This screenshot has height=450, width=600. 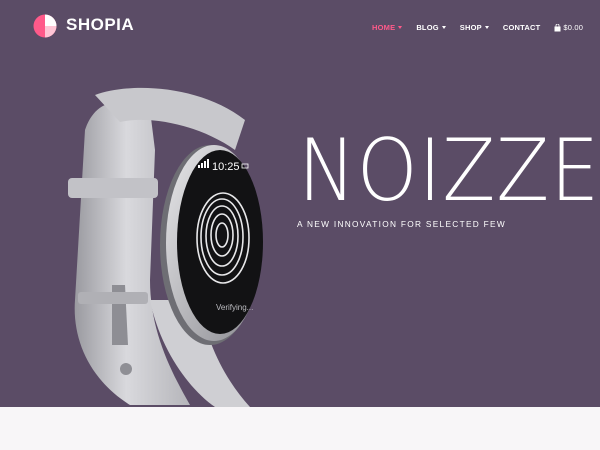 I want to click on cart-total: $0.00, so click(x=573, y=27).